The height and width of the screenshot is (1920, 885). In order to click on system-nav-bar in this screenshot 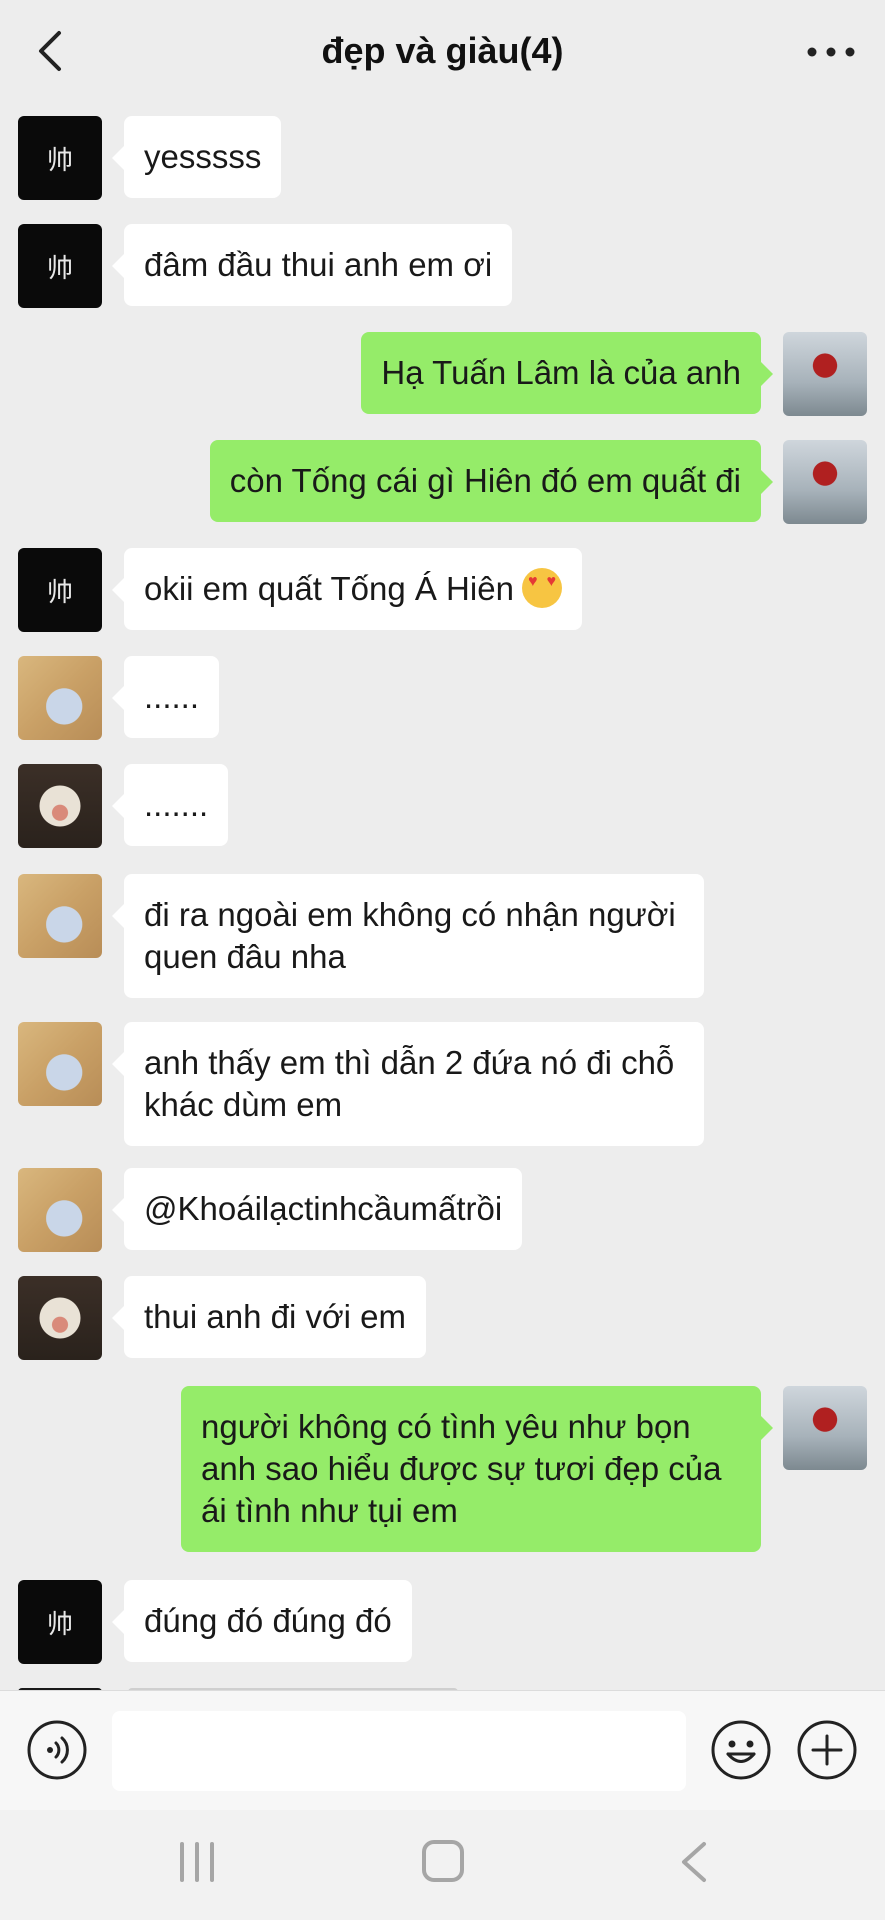, I will do `click(442, 1865)`.